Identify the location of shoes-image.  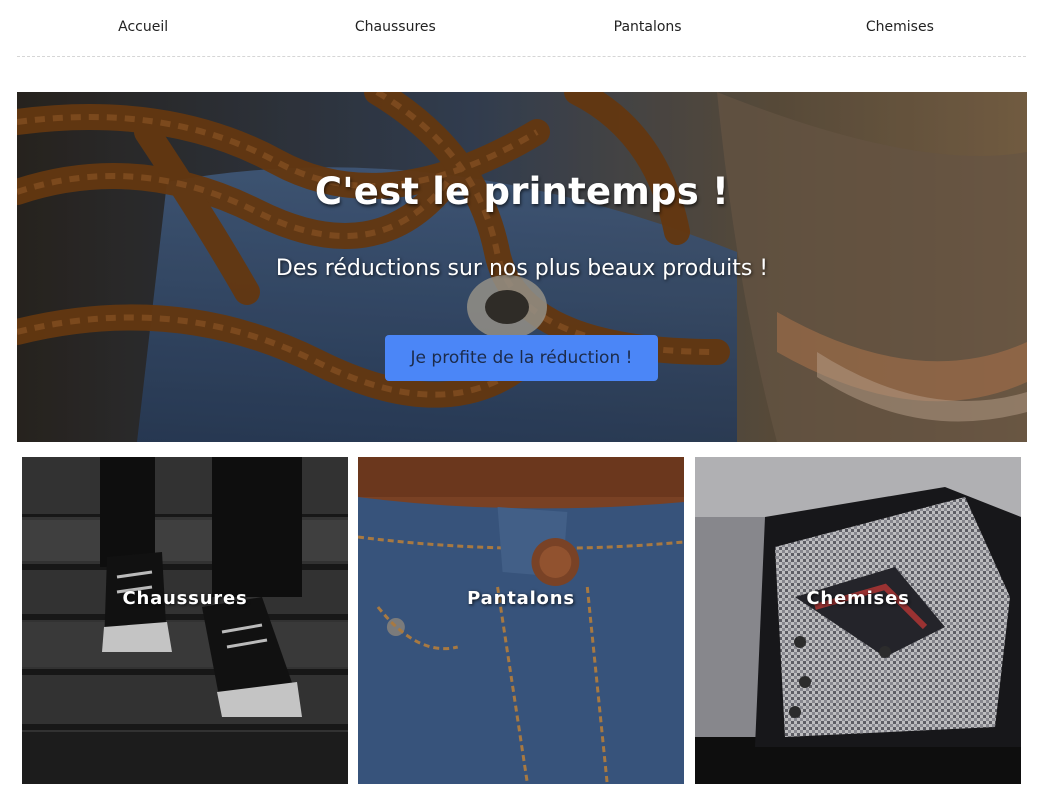
(185, 620).